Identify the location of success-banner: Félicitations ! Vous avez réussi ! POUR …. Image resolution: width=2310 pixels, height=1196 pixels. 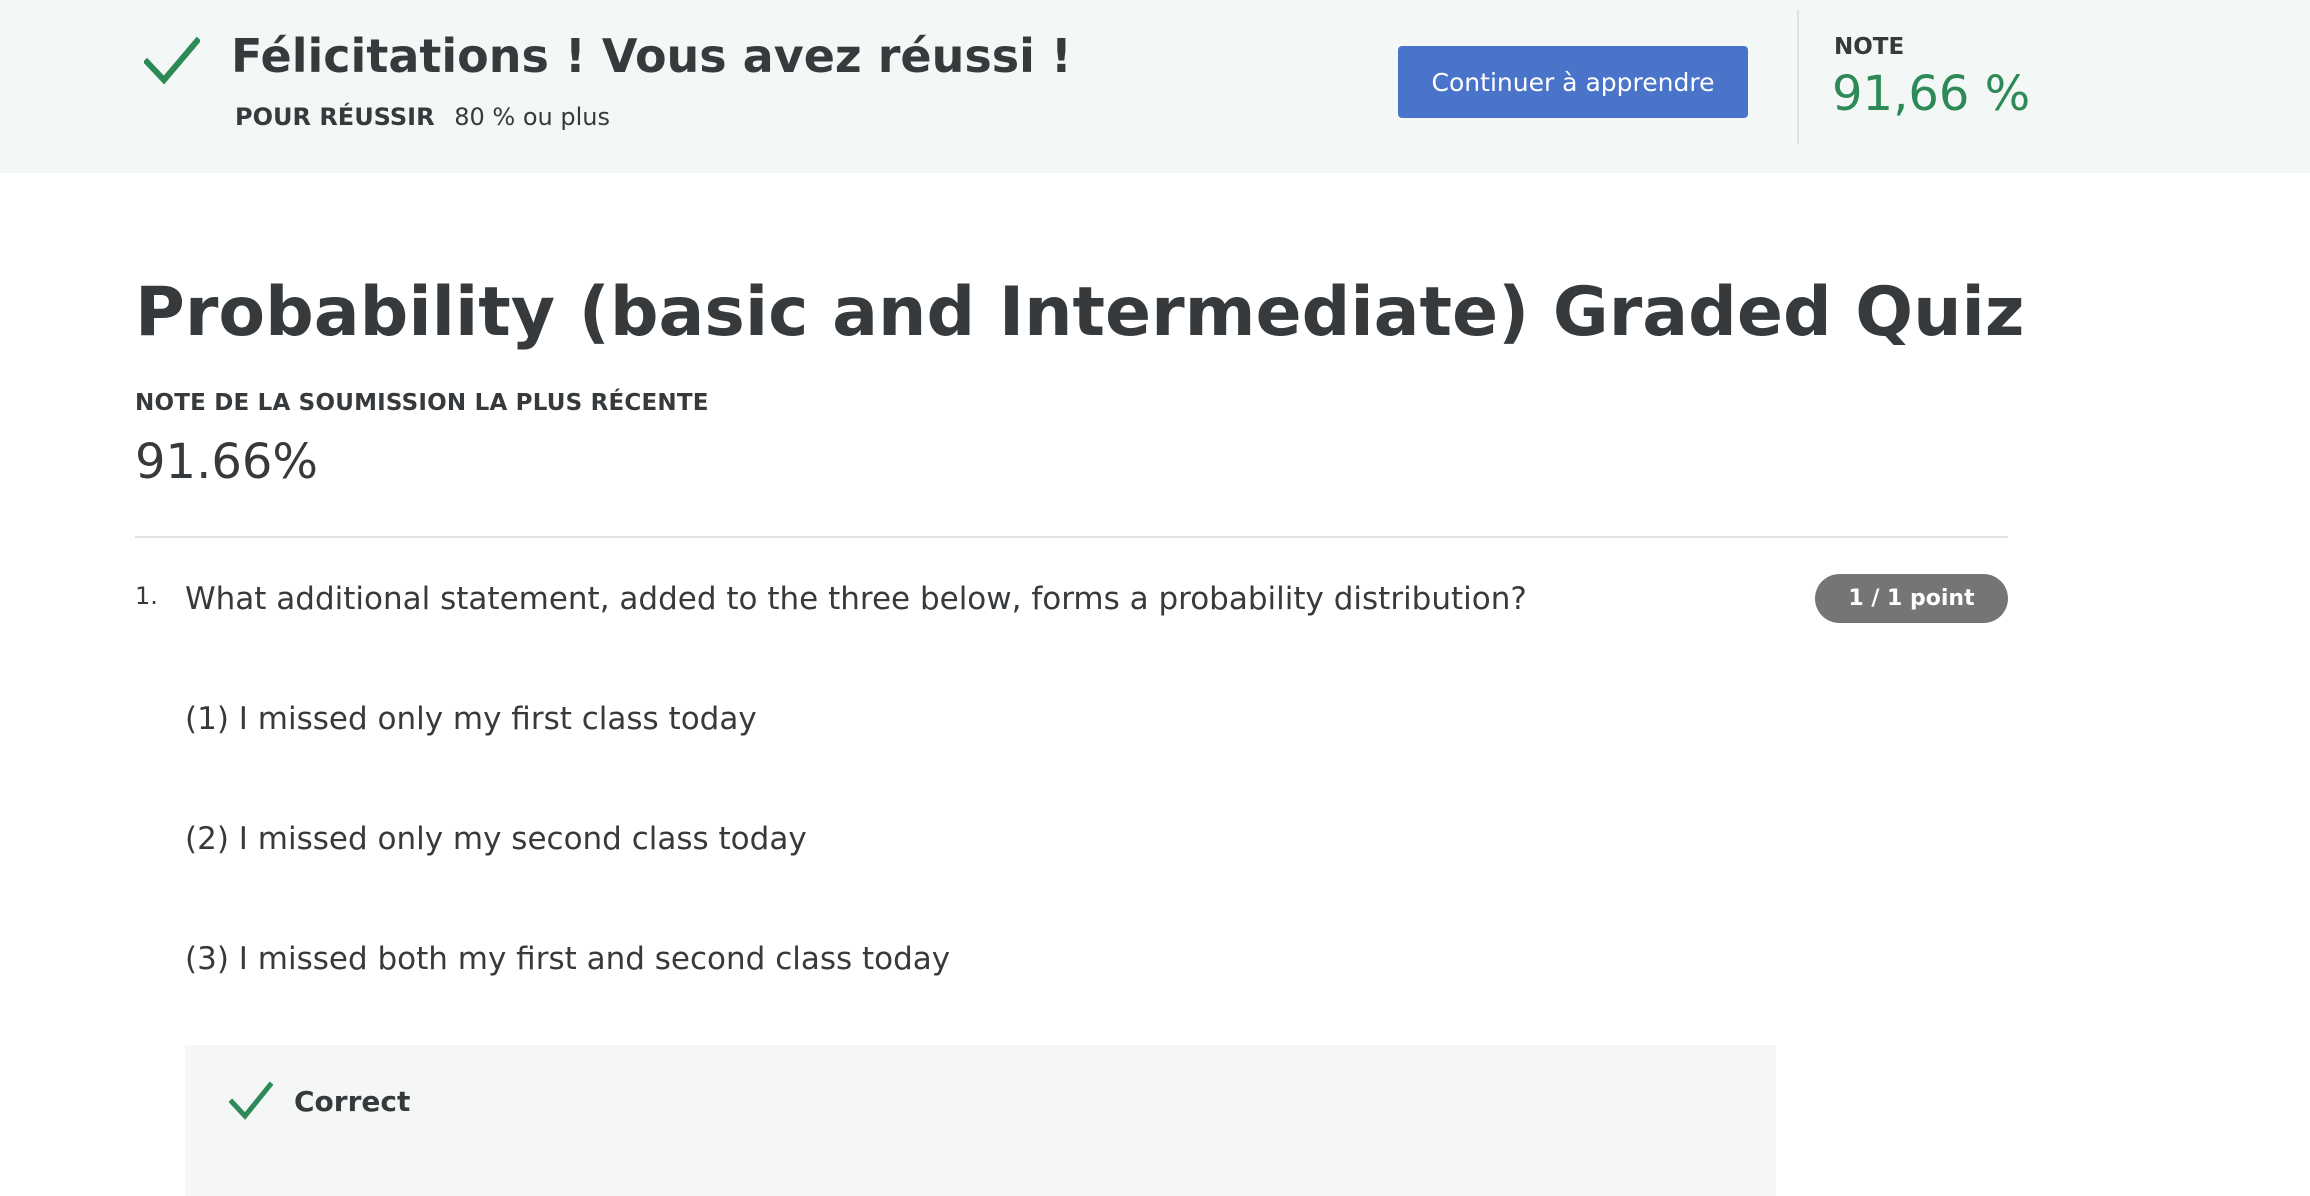
(1155, 86).